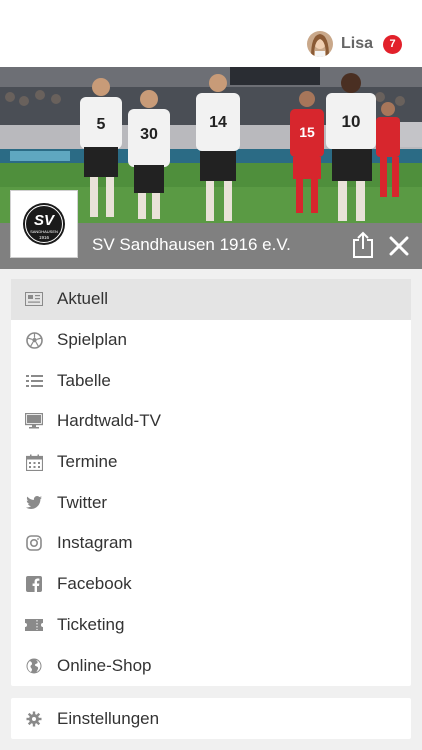  What do you see at coordinates (211, 299) in the screenshot?
I see `menu-item-aktuell: Aktuell` at bounding box center [211, 299].